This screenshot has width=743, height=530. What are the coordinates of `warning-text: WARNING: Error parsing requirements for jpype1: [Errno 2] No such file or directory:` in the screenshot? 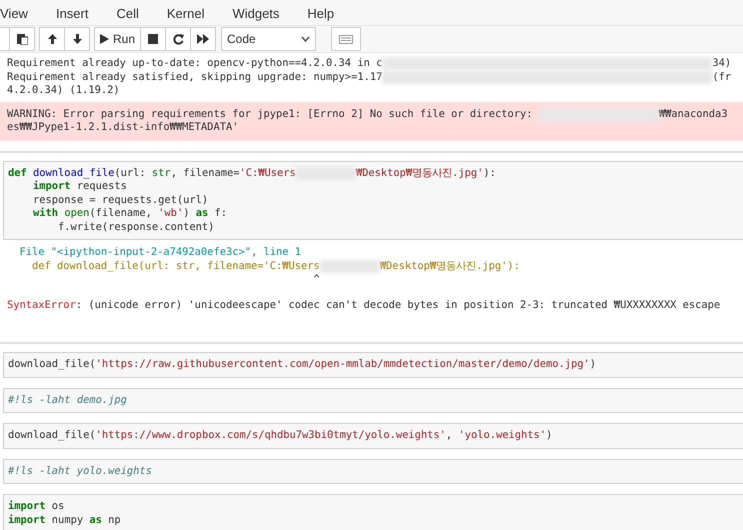 It's located at (270, 114).